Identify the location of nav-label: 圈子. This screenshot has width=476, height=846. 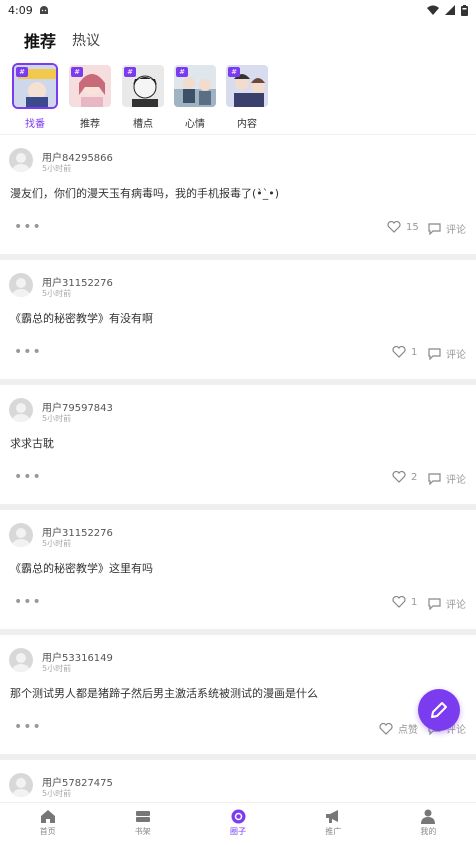
(238, 831).